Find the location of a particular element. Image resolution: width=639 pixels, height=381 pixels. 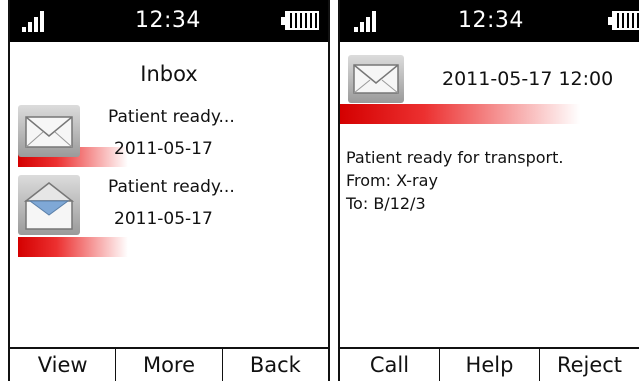

page-title: Inbox is located at coordinates (169, 74).